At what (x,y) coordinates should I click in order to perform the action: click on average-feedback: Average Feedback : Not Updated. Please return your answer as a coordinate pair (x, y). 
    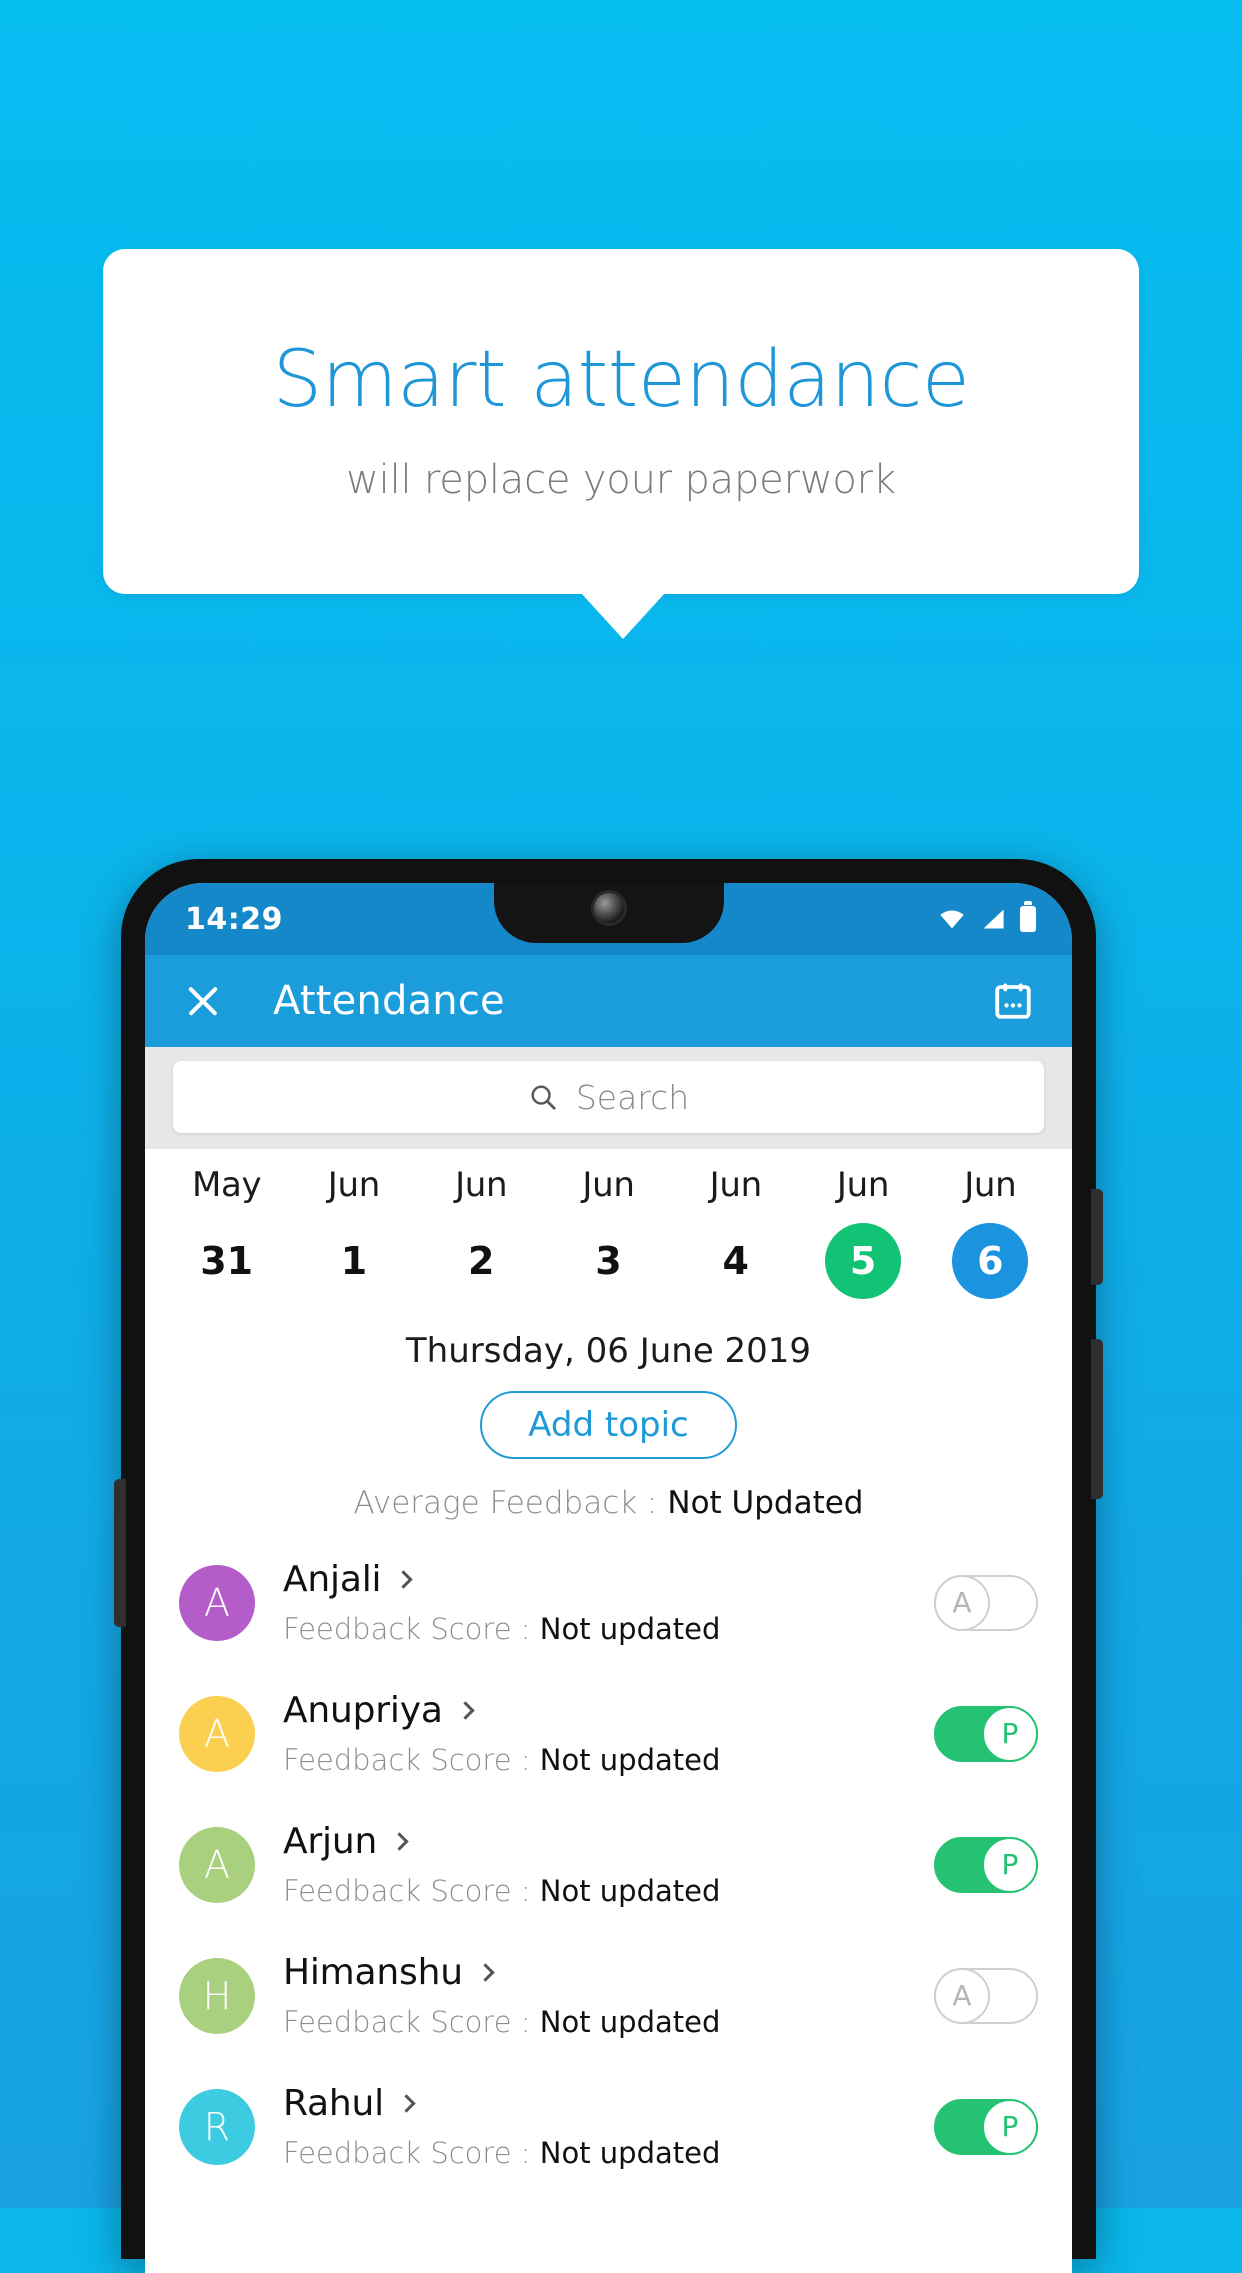
    Looking at the image, I should click on (608, 1503).